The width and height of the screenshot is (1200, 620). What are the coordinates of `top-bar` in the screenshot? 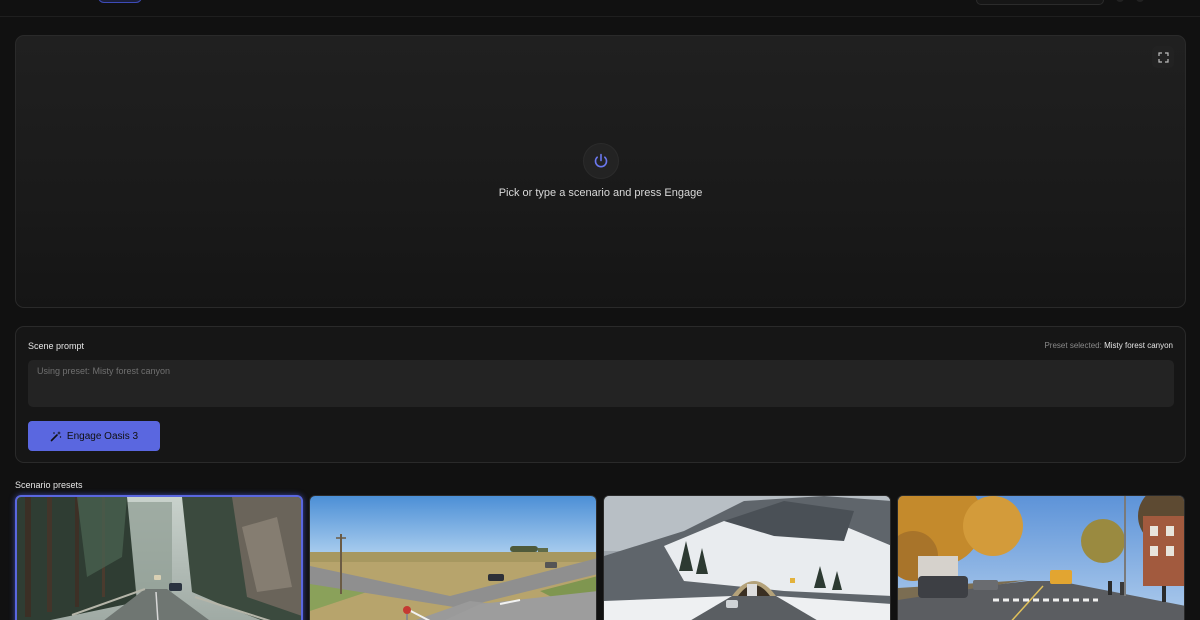 It's located at (600, 8).